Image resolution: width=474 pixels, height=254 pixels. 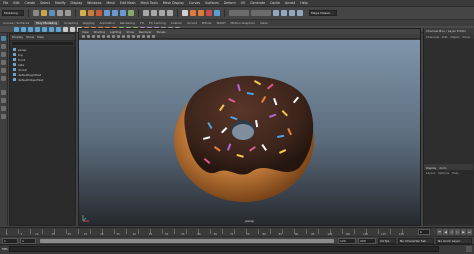 What do you see at coordinates (261, 13) in the screenshot?
I see `live-field` at bounding box center [261, 13].